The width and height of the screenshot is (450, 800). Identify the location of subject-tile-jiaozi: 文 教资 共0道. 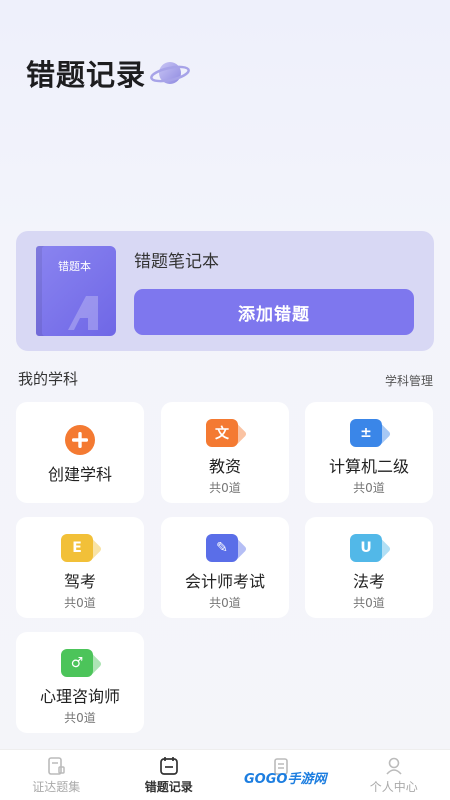
(225, 452).